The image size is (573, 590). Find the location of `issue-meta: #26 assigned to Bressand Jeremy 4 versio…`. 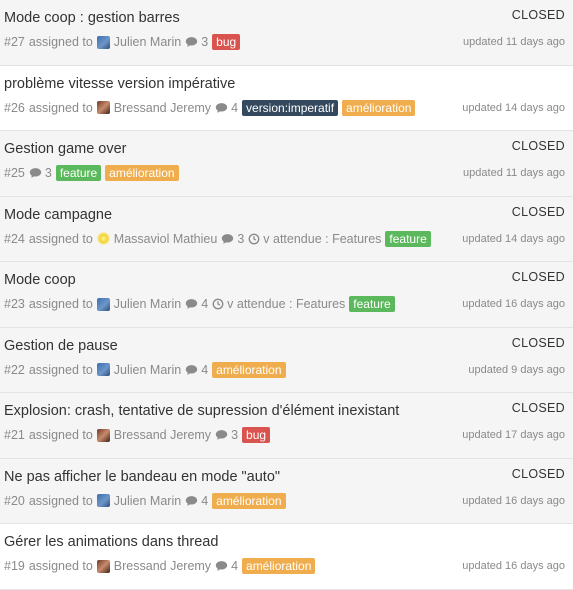

issue-meta: #26 assigned to Bressand Jeremy 4 versio… is located at coordinates (213, 108).